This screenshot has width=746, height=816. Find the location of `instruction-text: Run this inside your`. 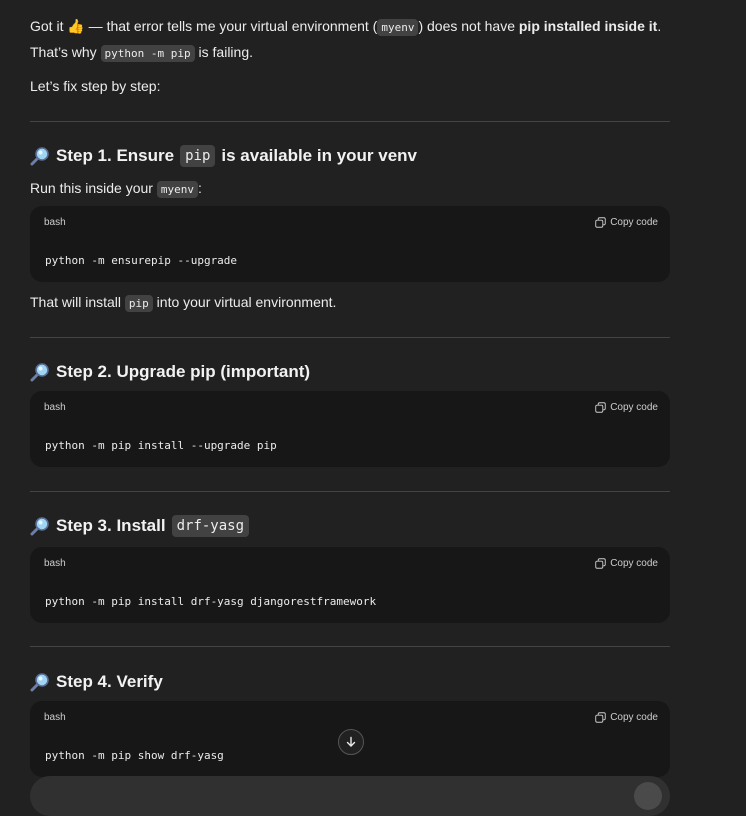

instruction-text: Run this inside your is located at coordinates (93, 188).